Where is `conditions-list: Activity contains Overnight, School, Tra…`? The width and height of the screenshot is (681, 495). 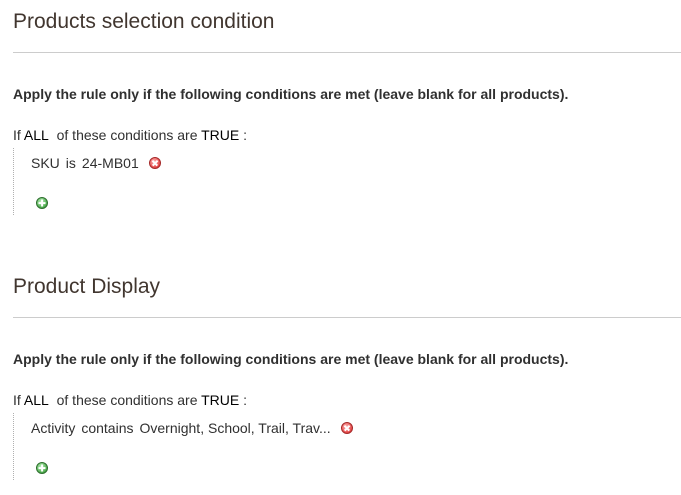
conditions-list: Activity contains Overnight, School, Tra… is located at coordinates (213, 446).